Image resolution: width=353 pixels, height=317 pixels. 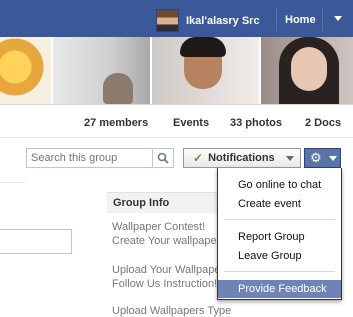 What do you see at coordinates (300, 20) in the screenshot?
I see `home-link: Home` at bounding box center [300, 20].